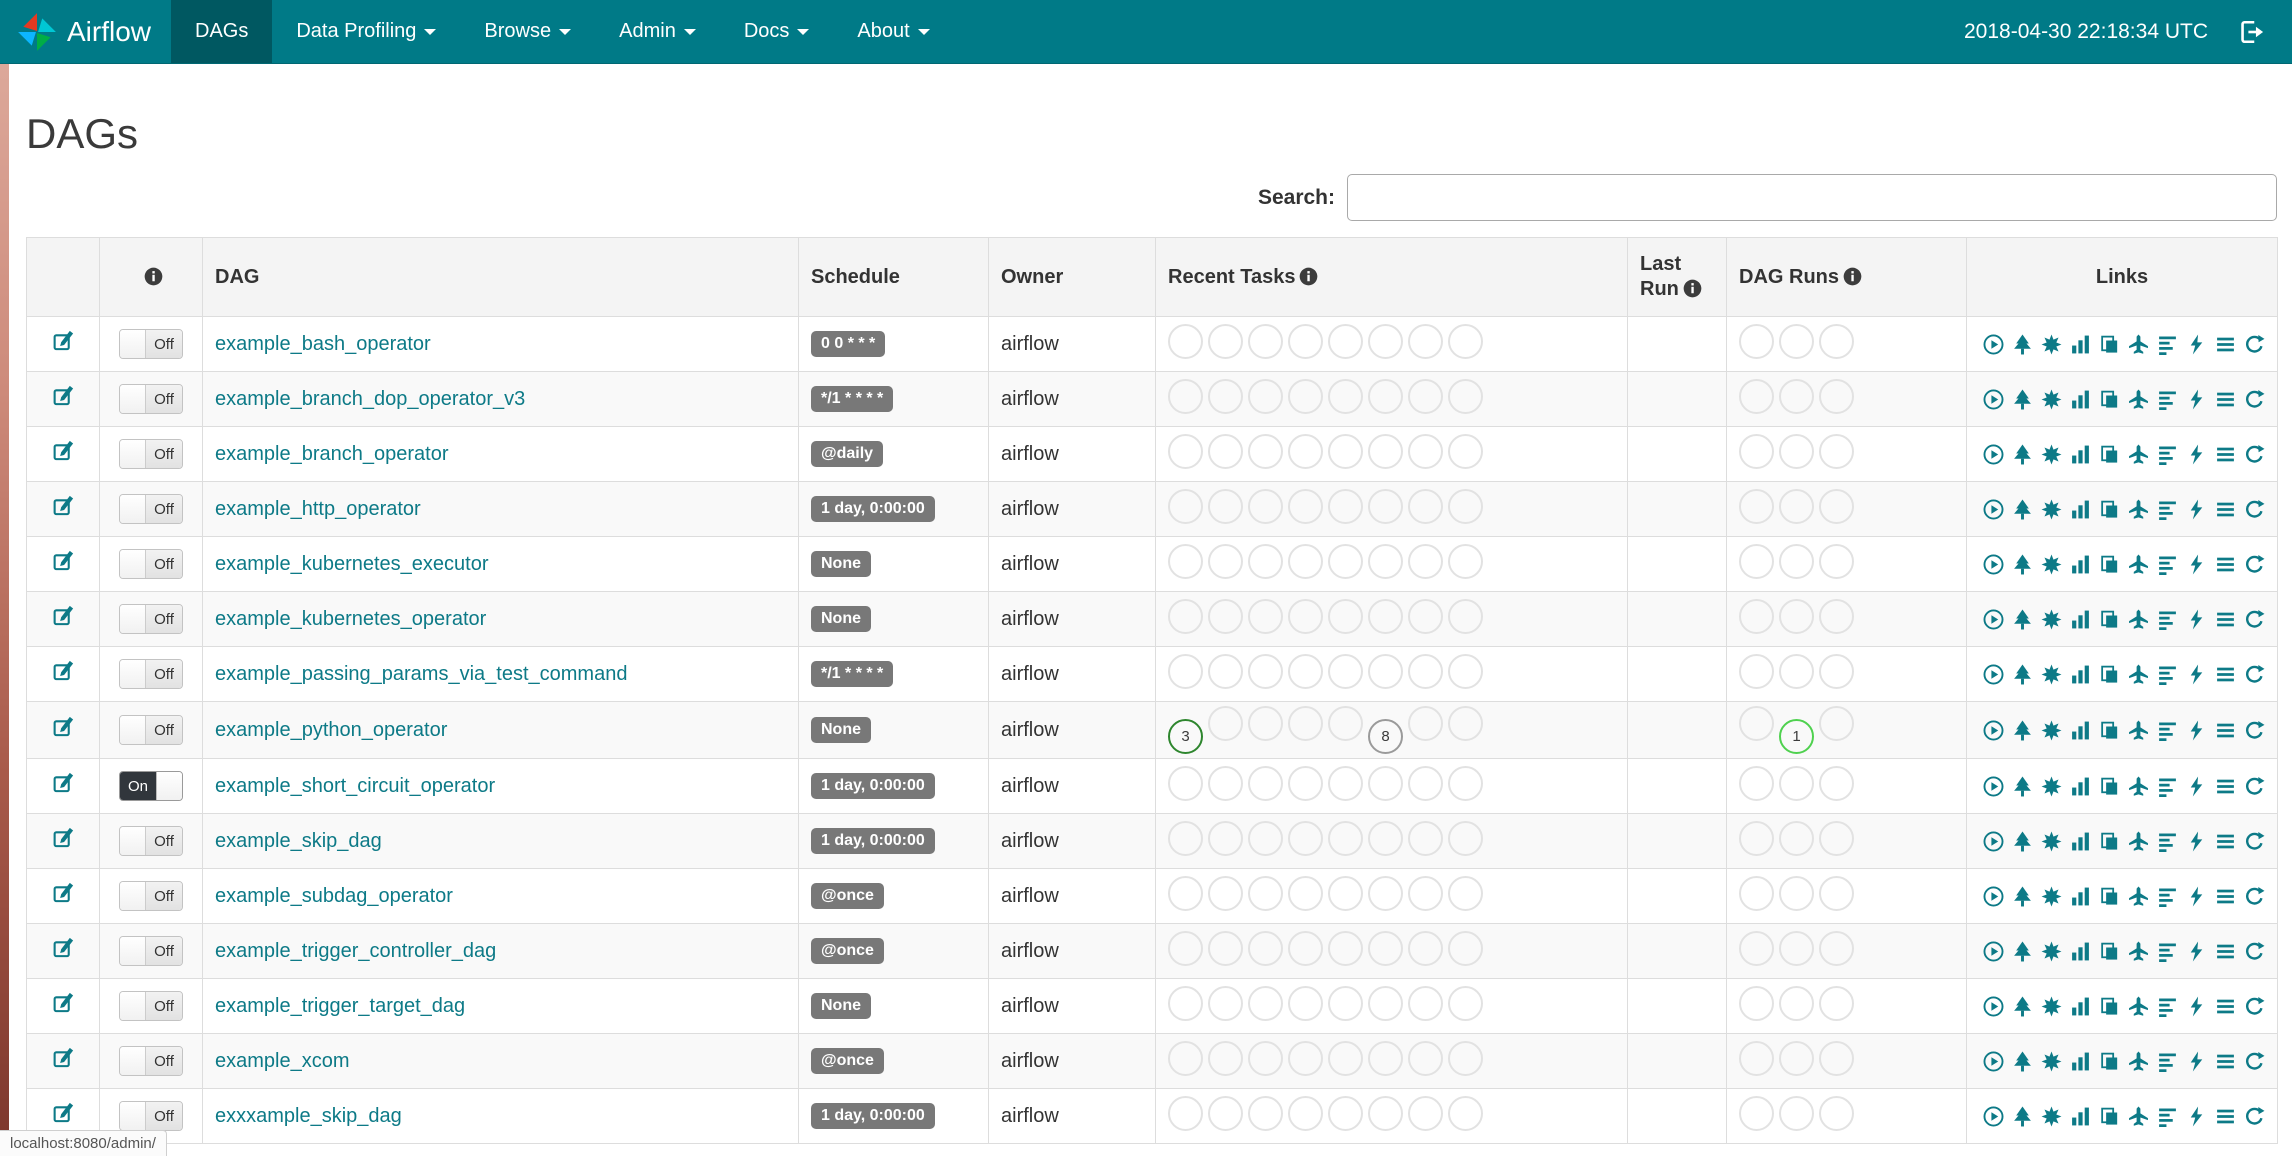 The width and height of the screenshot is (2292, 1156). What do you see at coordinates (151, 786) in the screenshot?
I see `dag-pause-toggle: On` at bounding box center [151, 786].